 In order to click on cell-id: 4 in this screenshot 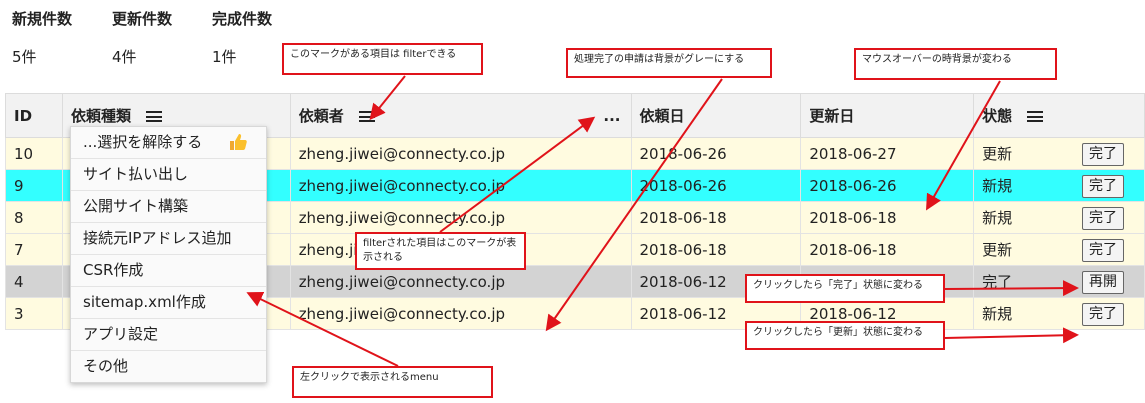, I will do `click(34, 281)`.